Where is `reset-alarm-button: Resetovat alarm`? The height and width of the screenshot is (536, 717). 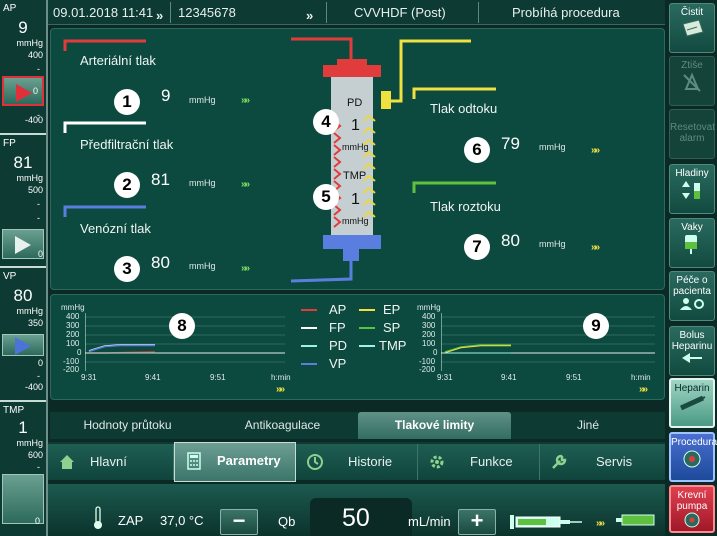 reset-alarm-button: Resetovat alarm is located at coordinates (692, 134).